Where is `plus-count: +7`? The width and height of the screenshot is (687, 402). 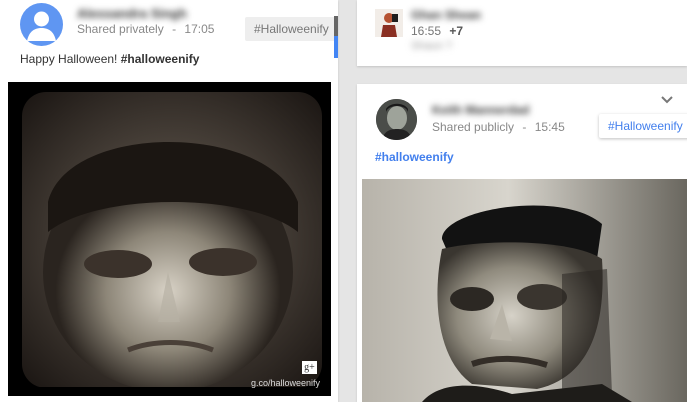 plus-count: +7 is located at coordinates (456, 31).